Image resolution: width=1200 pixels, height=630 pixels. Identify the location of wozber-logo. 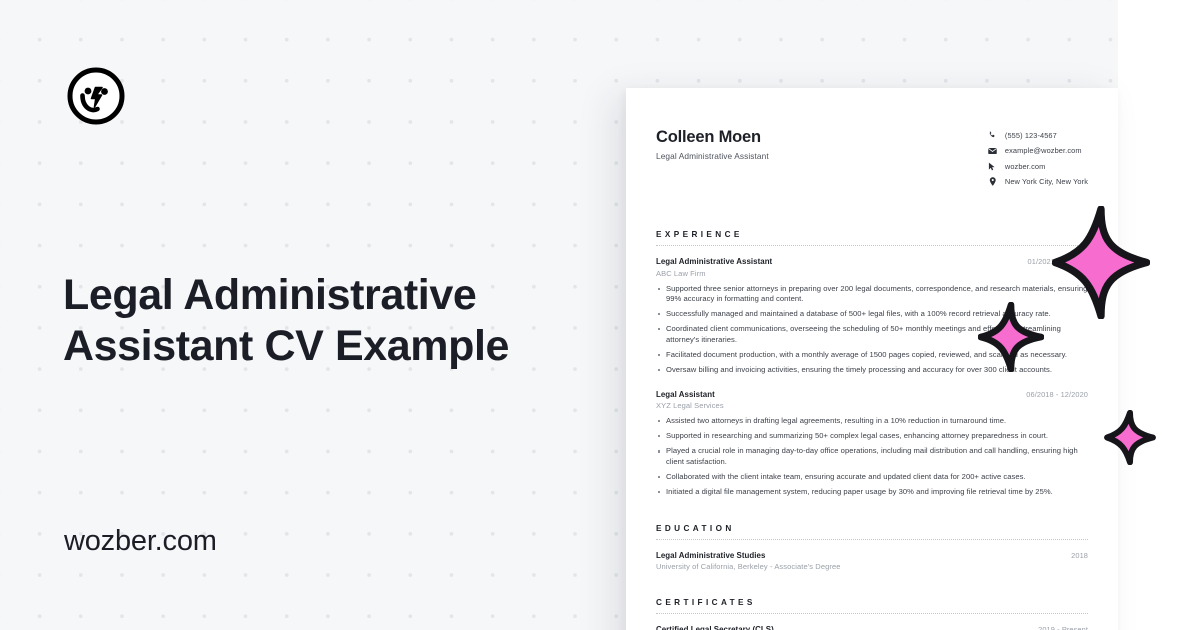
(96, 96).